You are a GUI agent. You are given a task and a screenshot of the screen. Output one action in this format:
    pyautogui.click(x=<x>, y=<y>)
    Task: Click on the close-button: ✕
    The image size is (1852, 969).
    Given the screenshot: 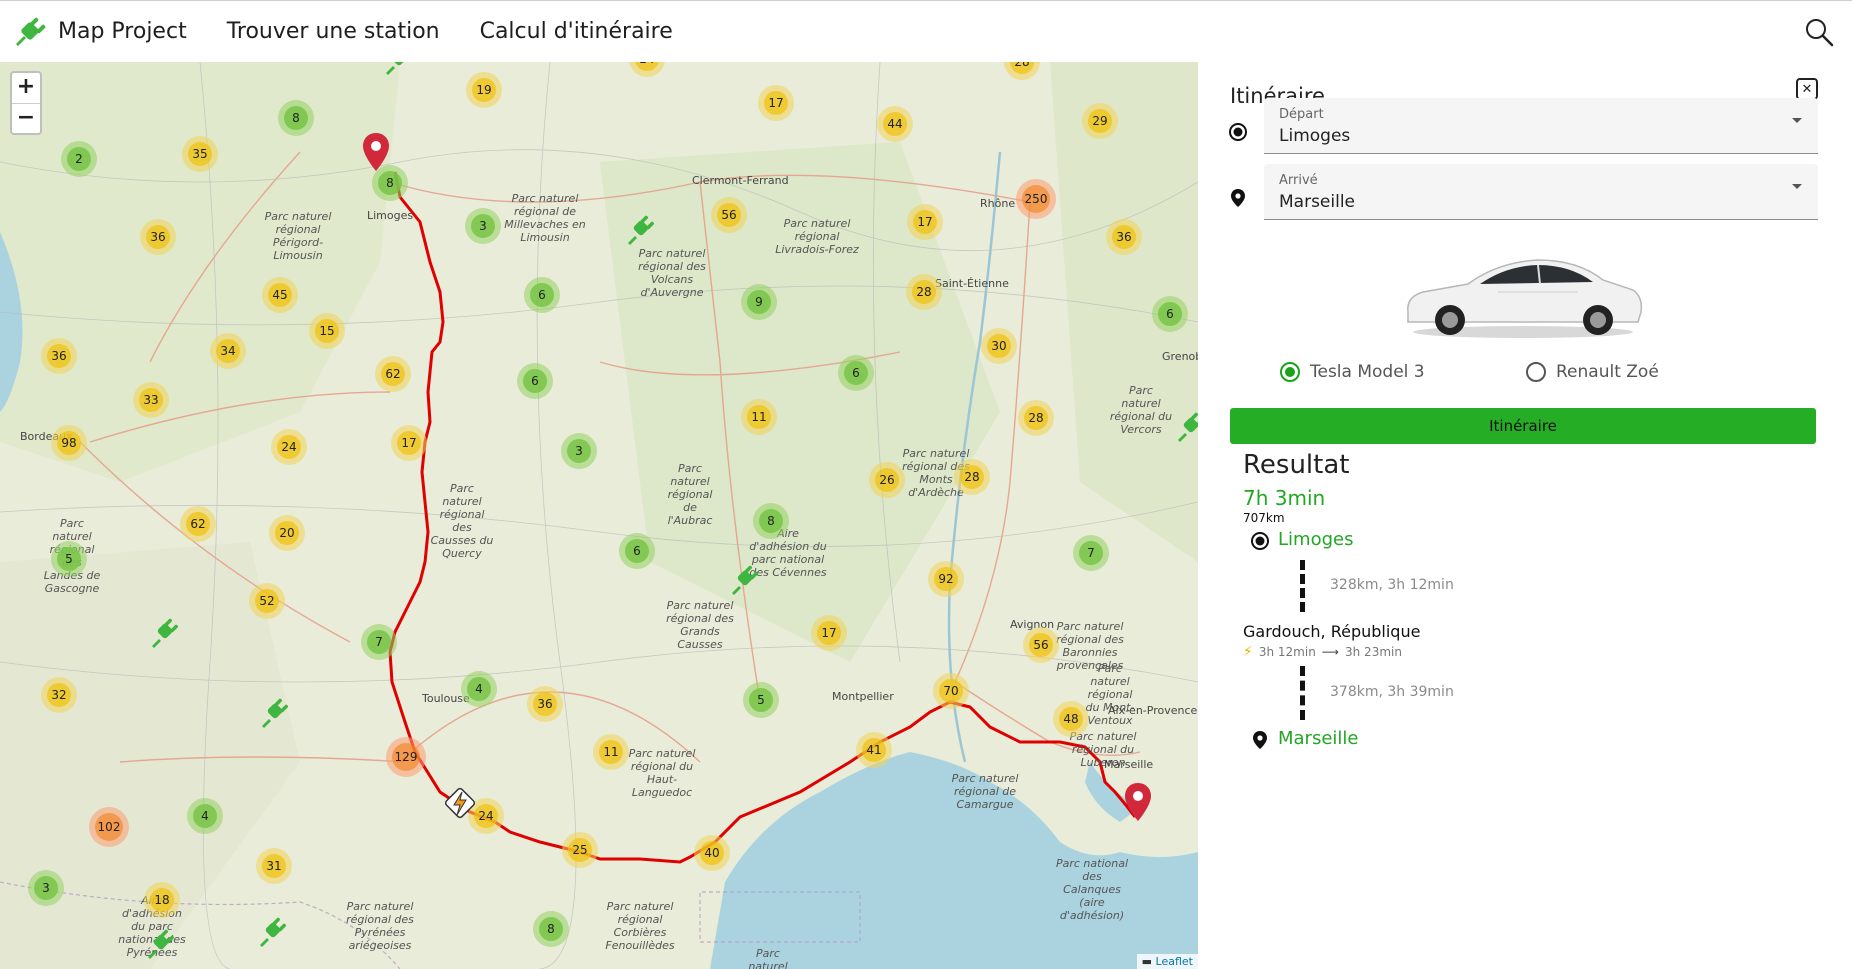 What is the action you would take?
    pyautogui.click(x=1807, y=89)
    